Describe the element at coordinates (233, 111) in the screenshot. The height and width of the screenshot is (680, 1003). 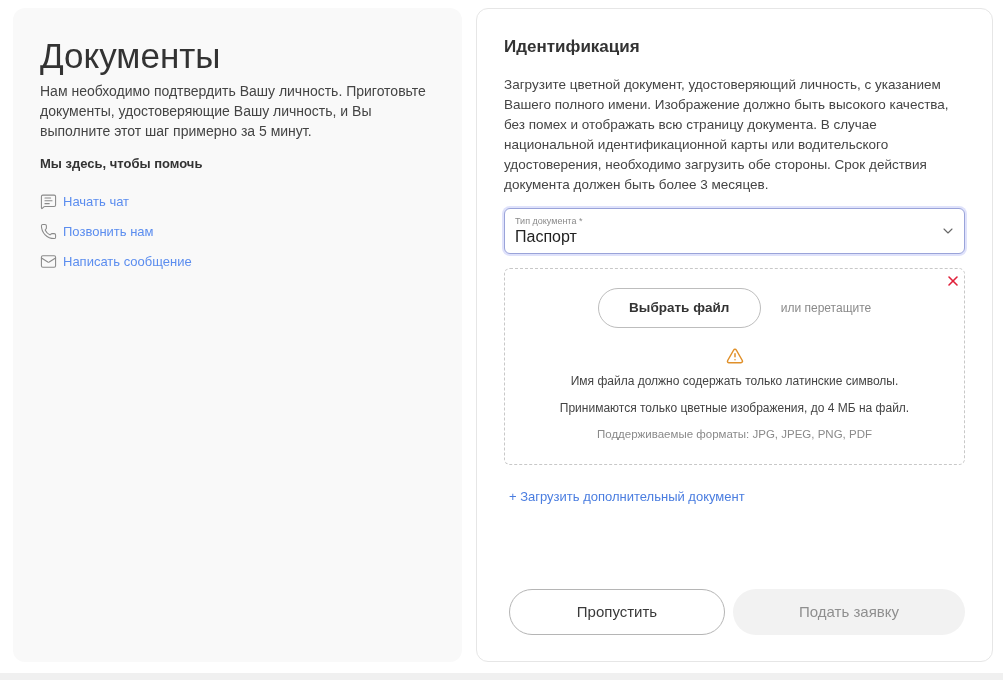
I see `intro-text: Нам необходимо подтвердить Вашу личность. Приготовьте документы, удостоверяющие Вашу личность, и Вы выполните этот шаг примерно за 5 минут.` at that location.